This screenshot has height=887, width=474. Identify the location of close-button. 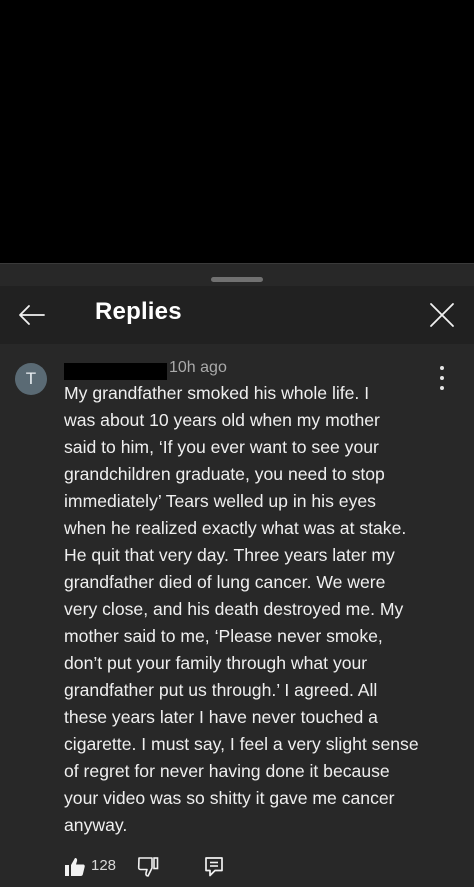
(442, 315).